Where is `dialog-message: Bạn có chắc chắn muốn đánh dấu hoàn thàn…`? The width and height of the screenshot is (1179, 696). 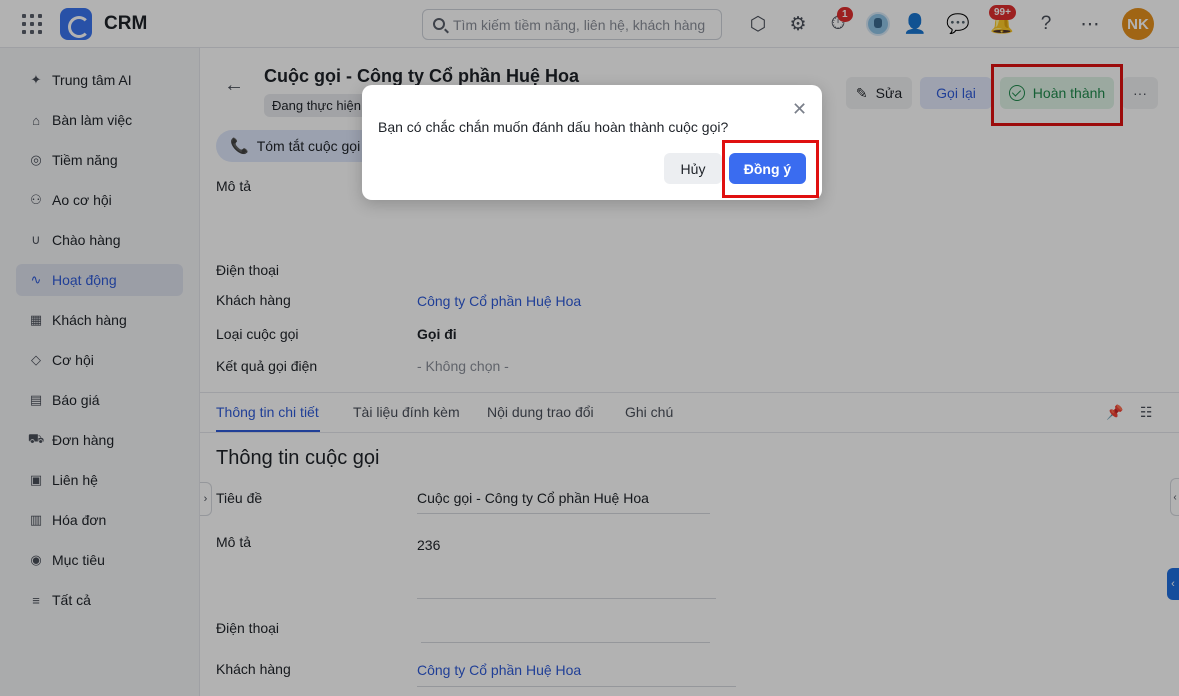 dialog-message: Bạn có chắc chắn muốn đánh dấu hoàn thàn… is located at coordinates (553, 127).